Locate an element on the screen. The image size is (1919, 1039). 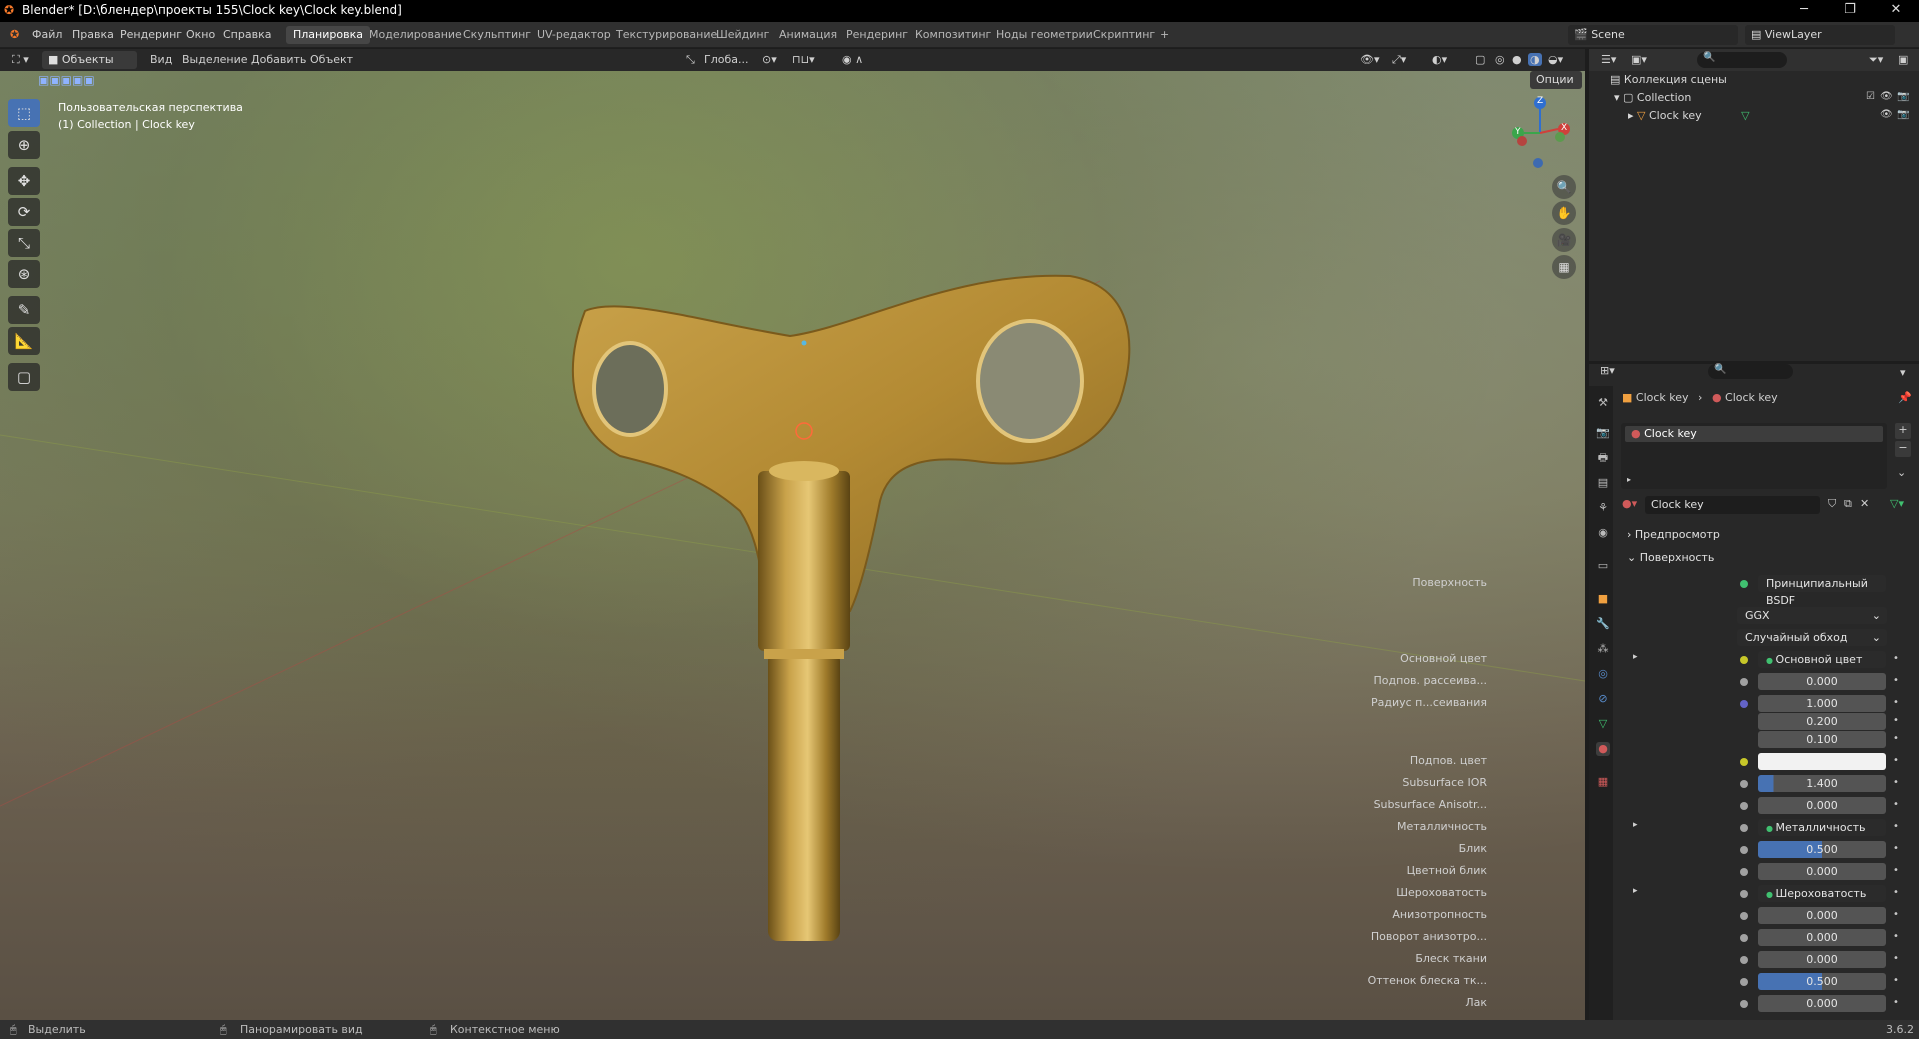
shading-rendered-icon: ◒▾ is located at coordinates (1555, 59).